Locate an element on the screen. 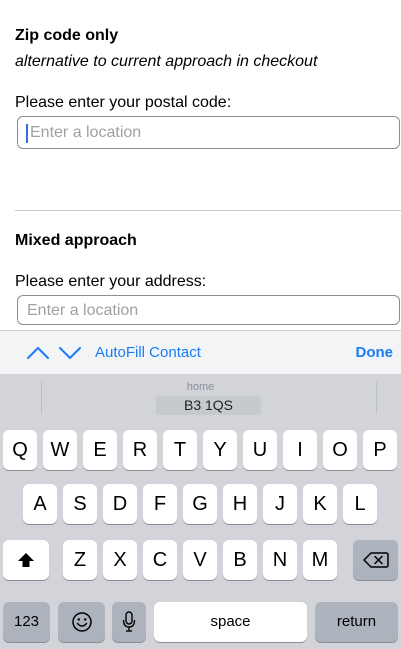 The image size is (401, 649). suggestion-bar: home B3 1QS is located at coordinates (200, 398).